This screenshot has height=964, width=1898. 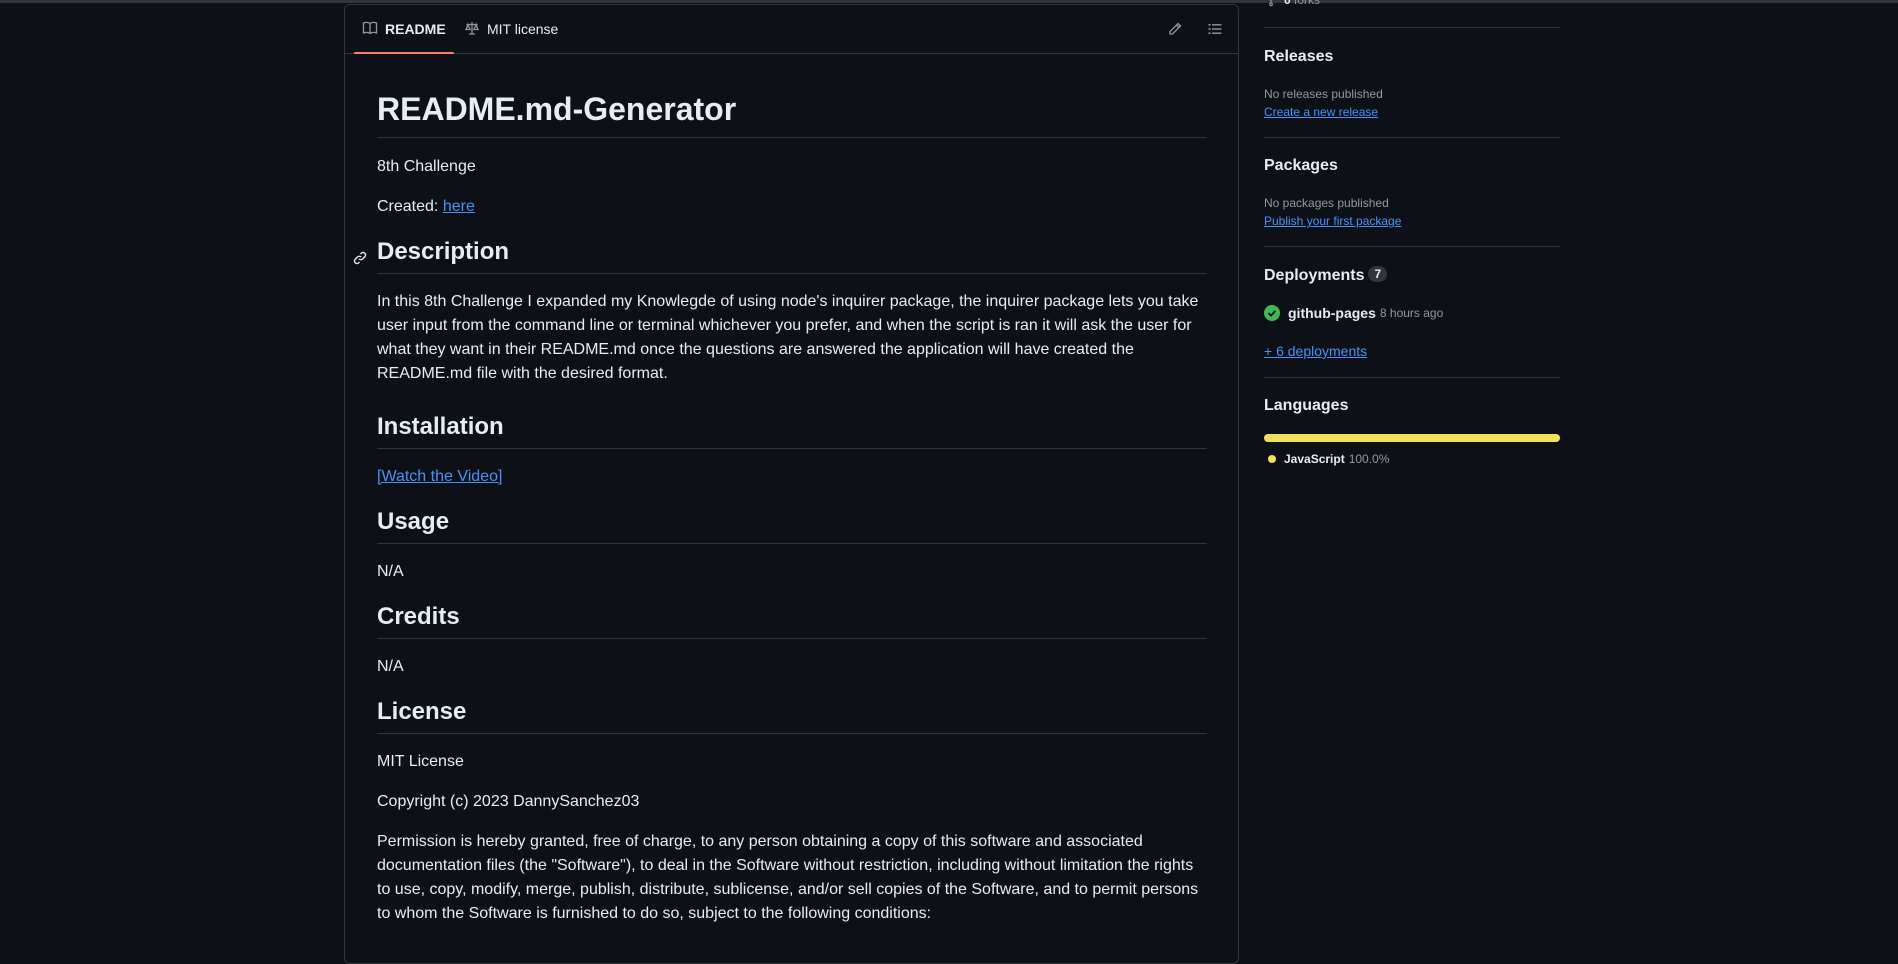 I want to click on outline-button, so click(x=1215, y=29).